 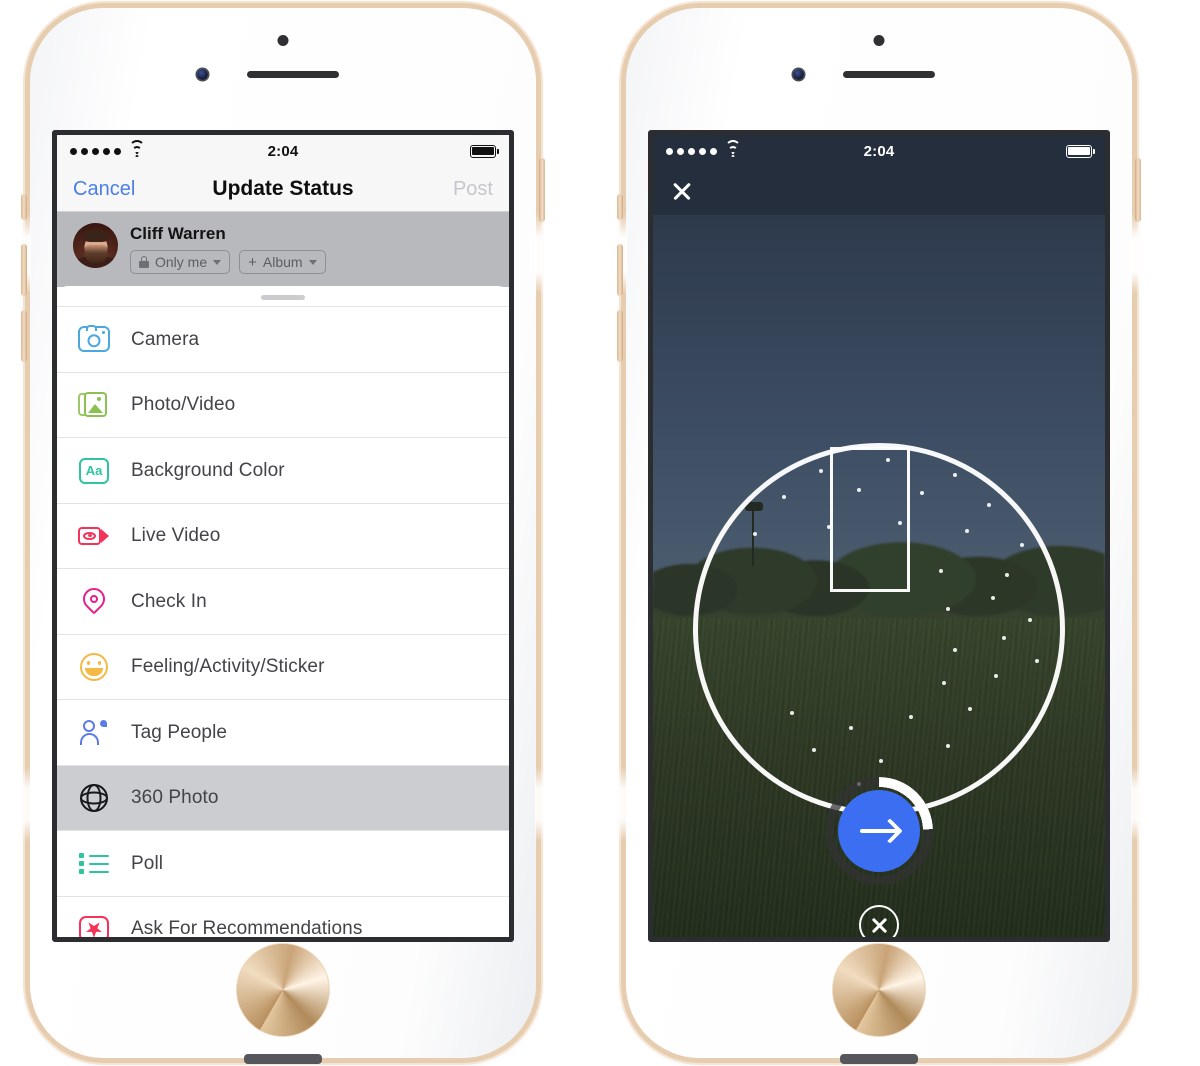 What do you see at coordinates (283, 863) in the screenshot?
I see `sheet-item-poll: Poll` at bounding box center [283, 863].